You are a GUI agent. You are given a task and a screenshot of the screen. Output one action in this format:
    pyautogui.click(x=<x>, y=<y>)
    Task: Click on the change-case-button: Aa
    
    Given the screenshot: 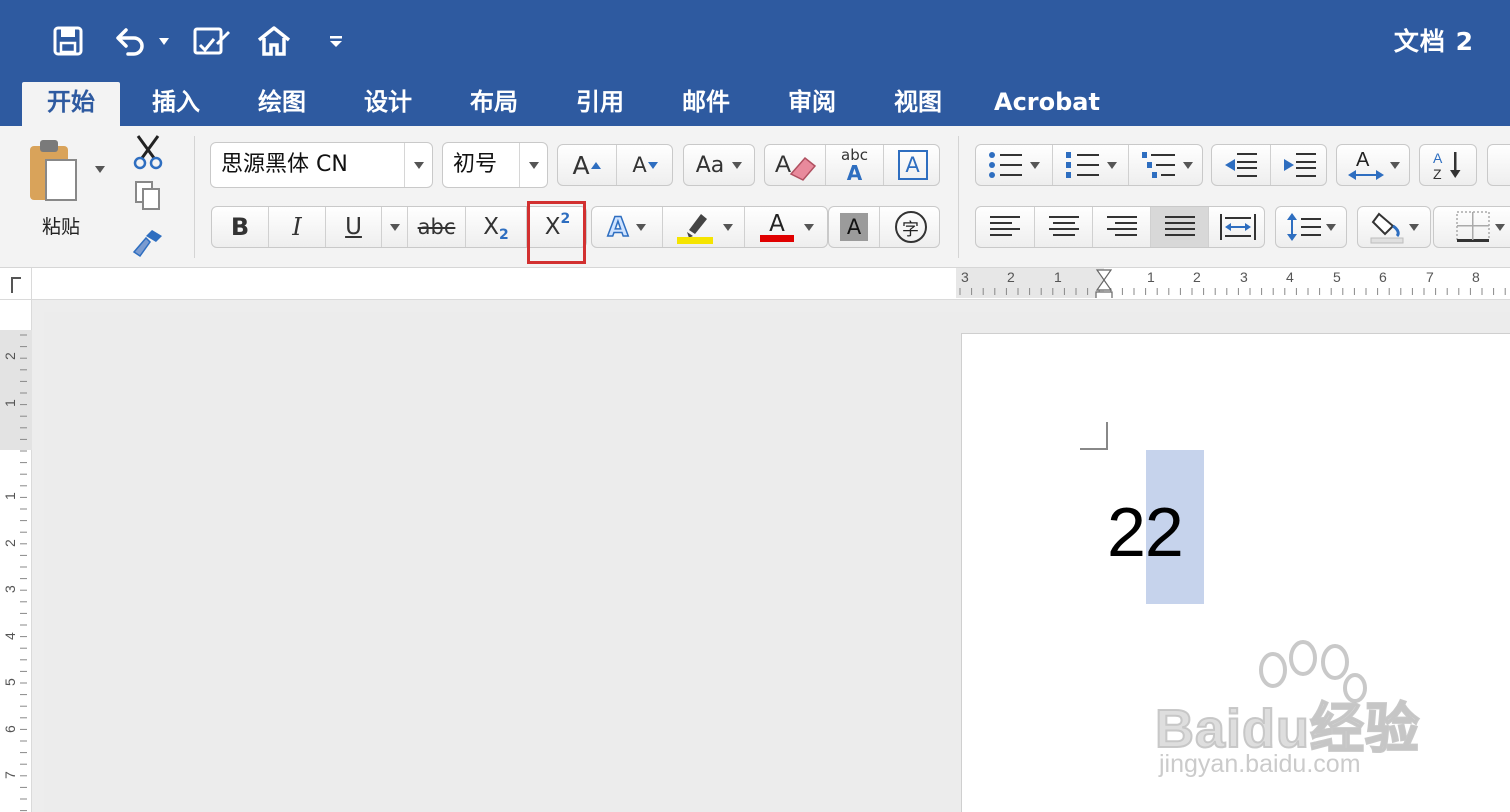 What is the action you would take?
    pyautogui.click(x=719, y=165)
    